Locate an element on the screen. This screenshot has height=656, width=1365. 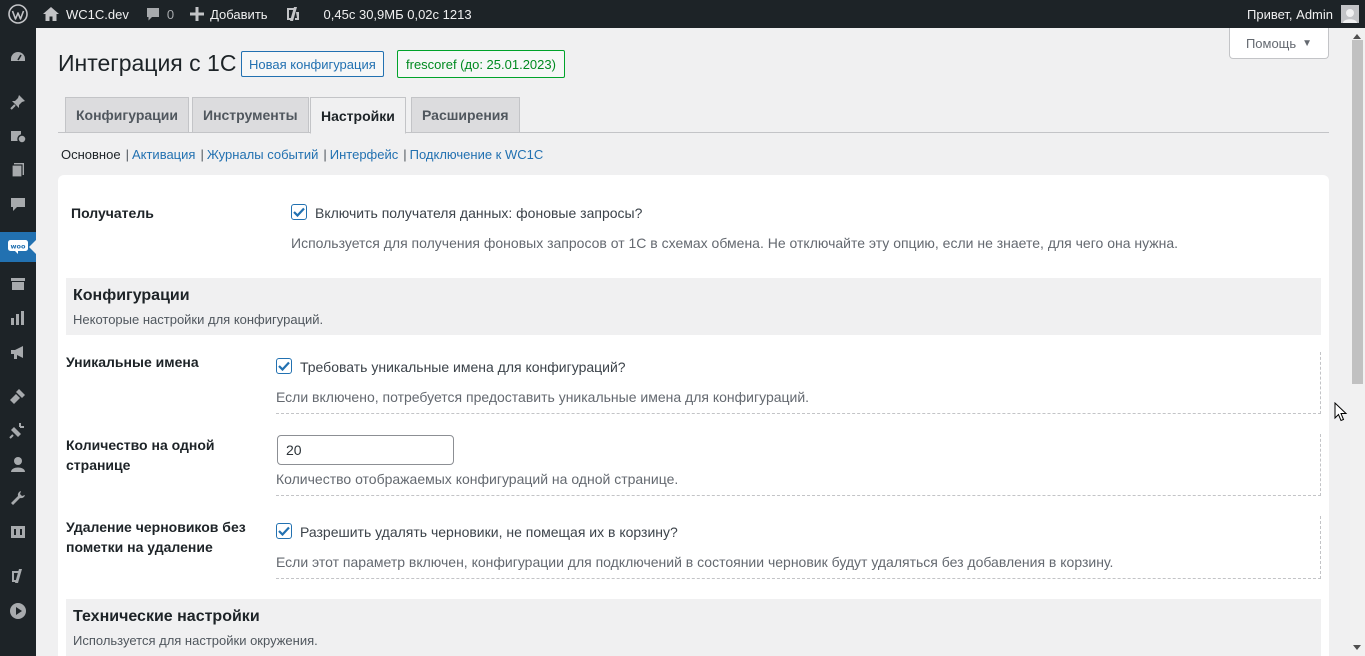
per-page-label-line2: странице is located at coordinates (98, 465).